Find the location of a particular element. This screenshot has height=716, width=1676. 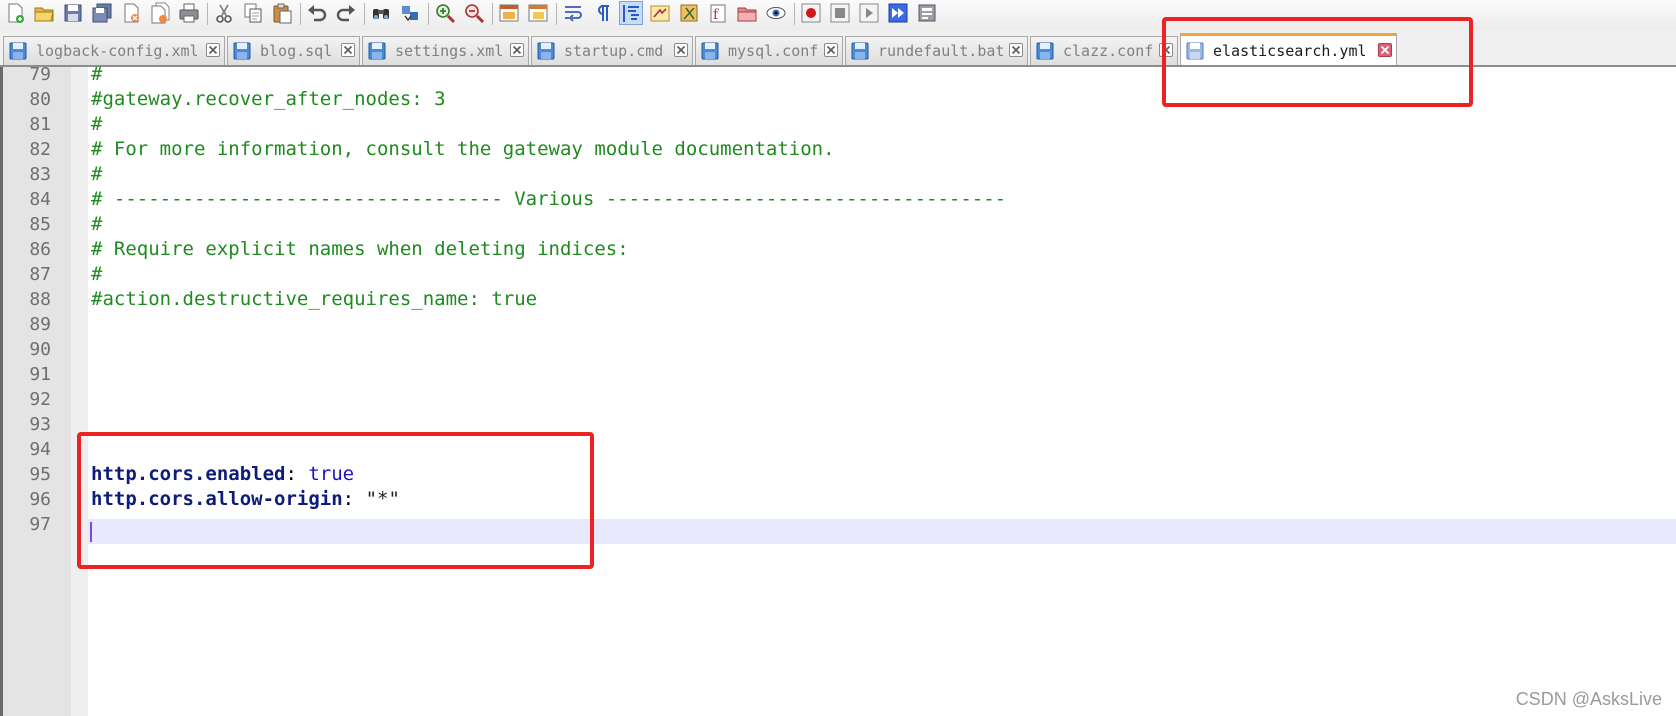

code-highlight-box is located at coordinates (335, 500).